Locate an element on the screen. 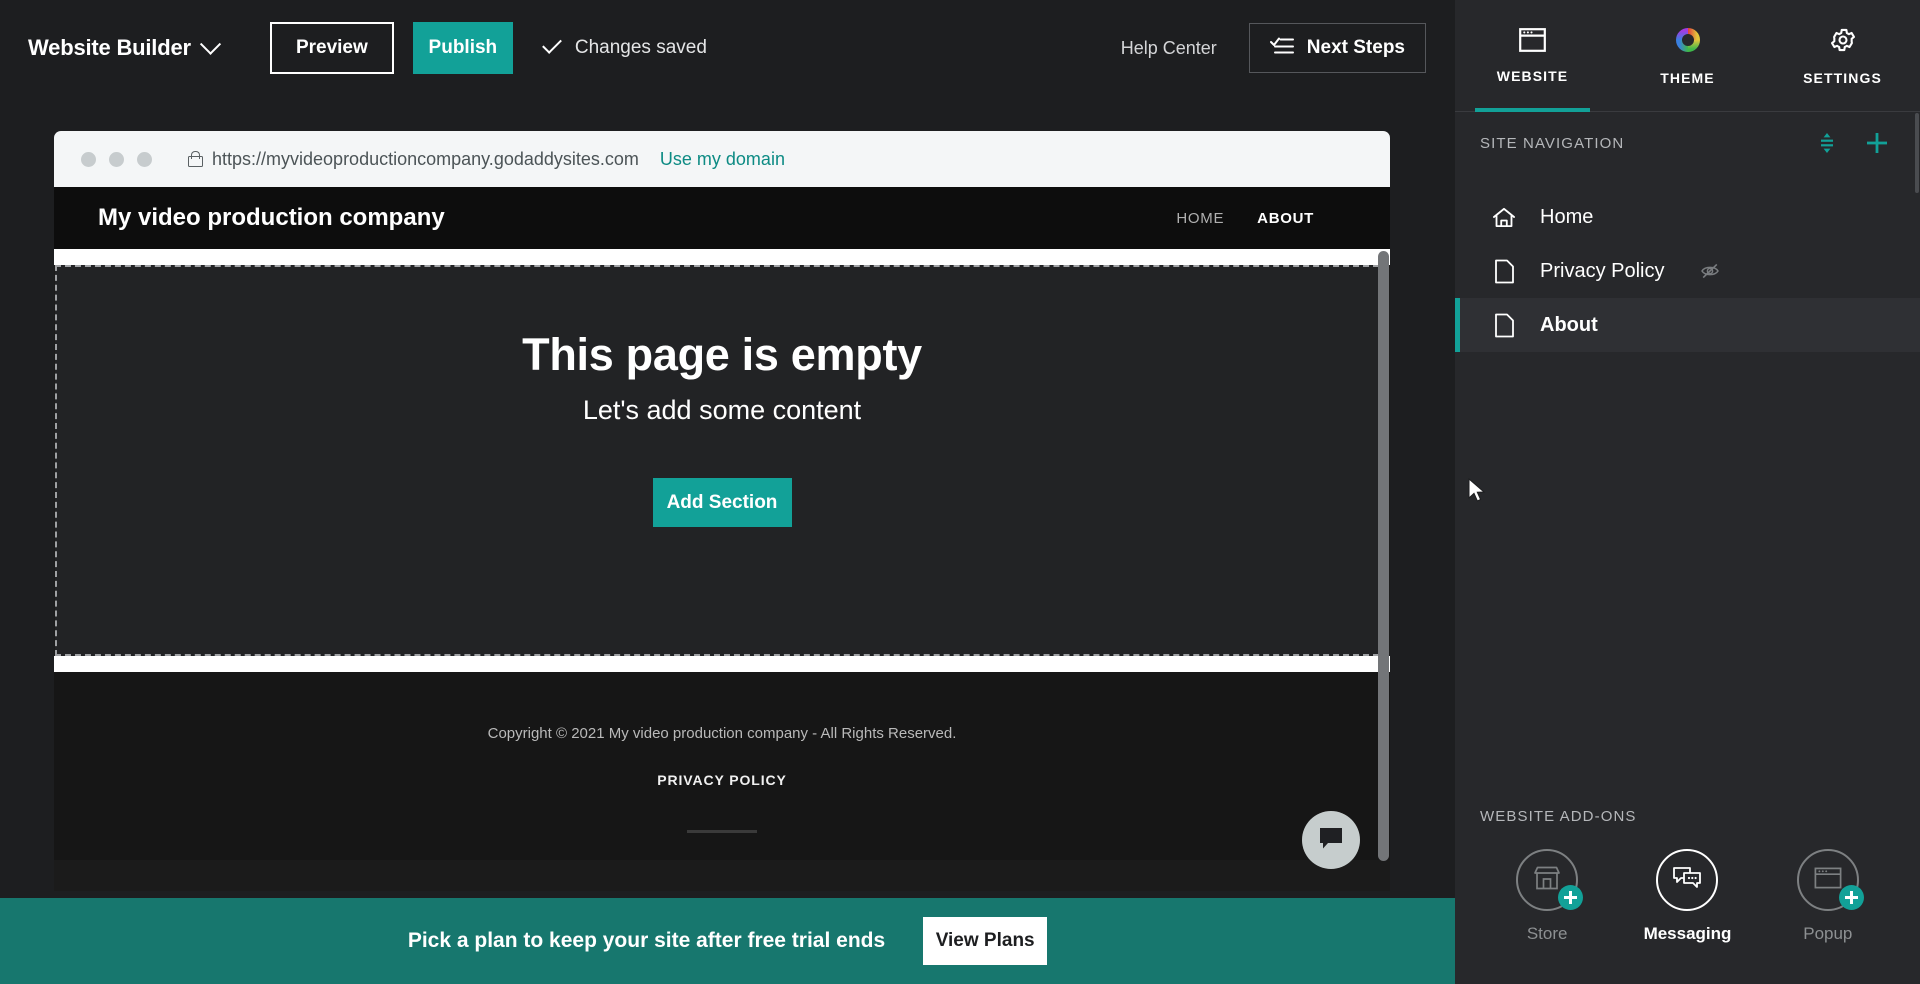 Image resolution: width=1920 pixels, height=984 pixels. site-nav: HOME ABOUT is located at coordinates (1245, 218).